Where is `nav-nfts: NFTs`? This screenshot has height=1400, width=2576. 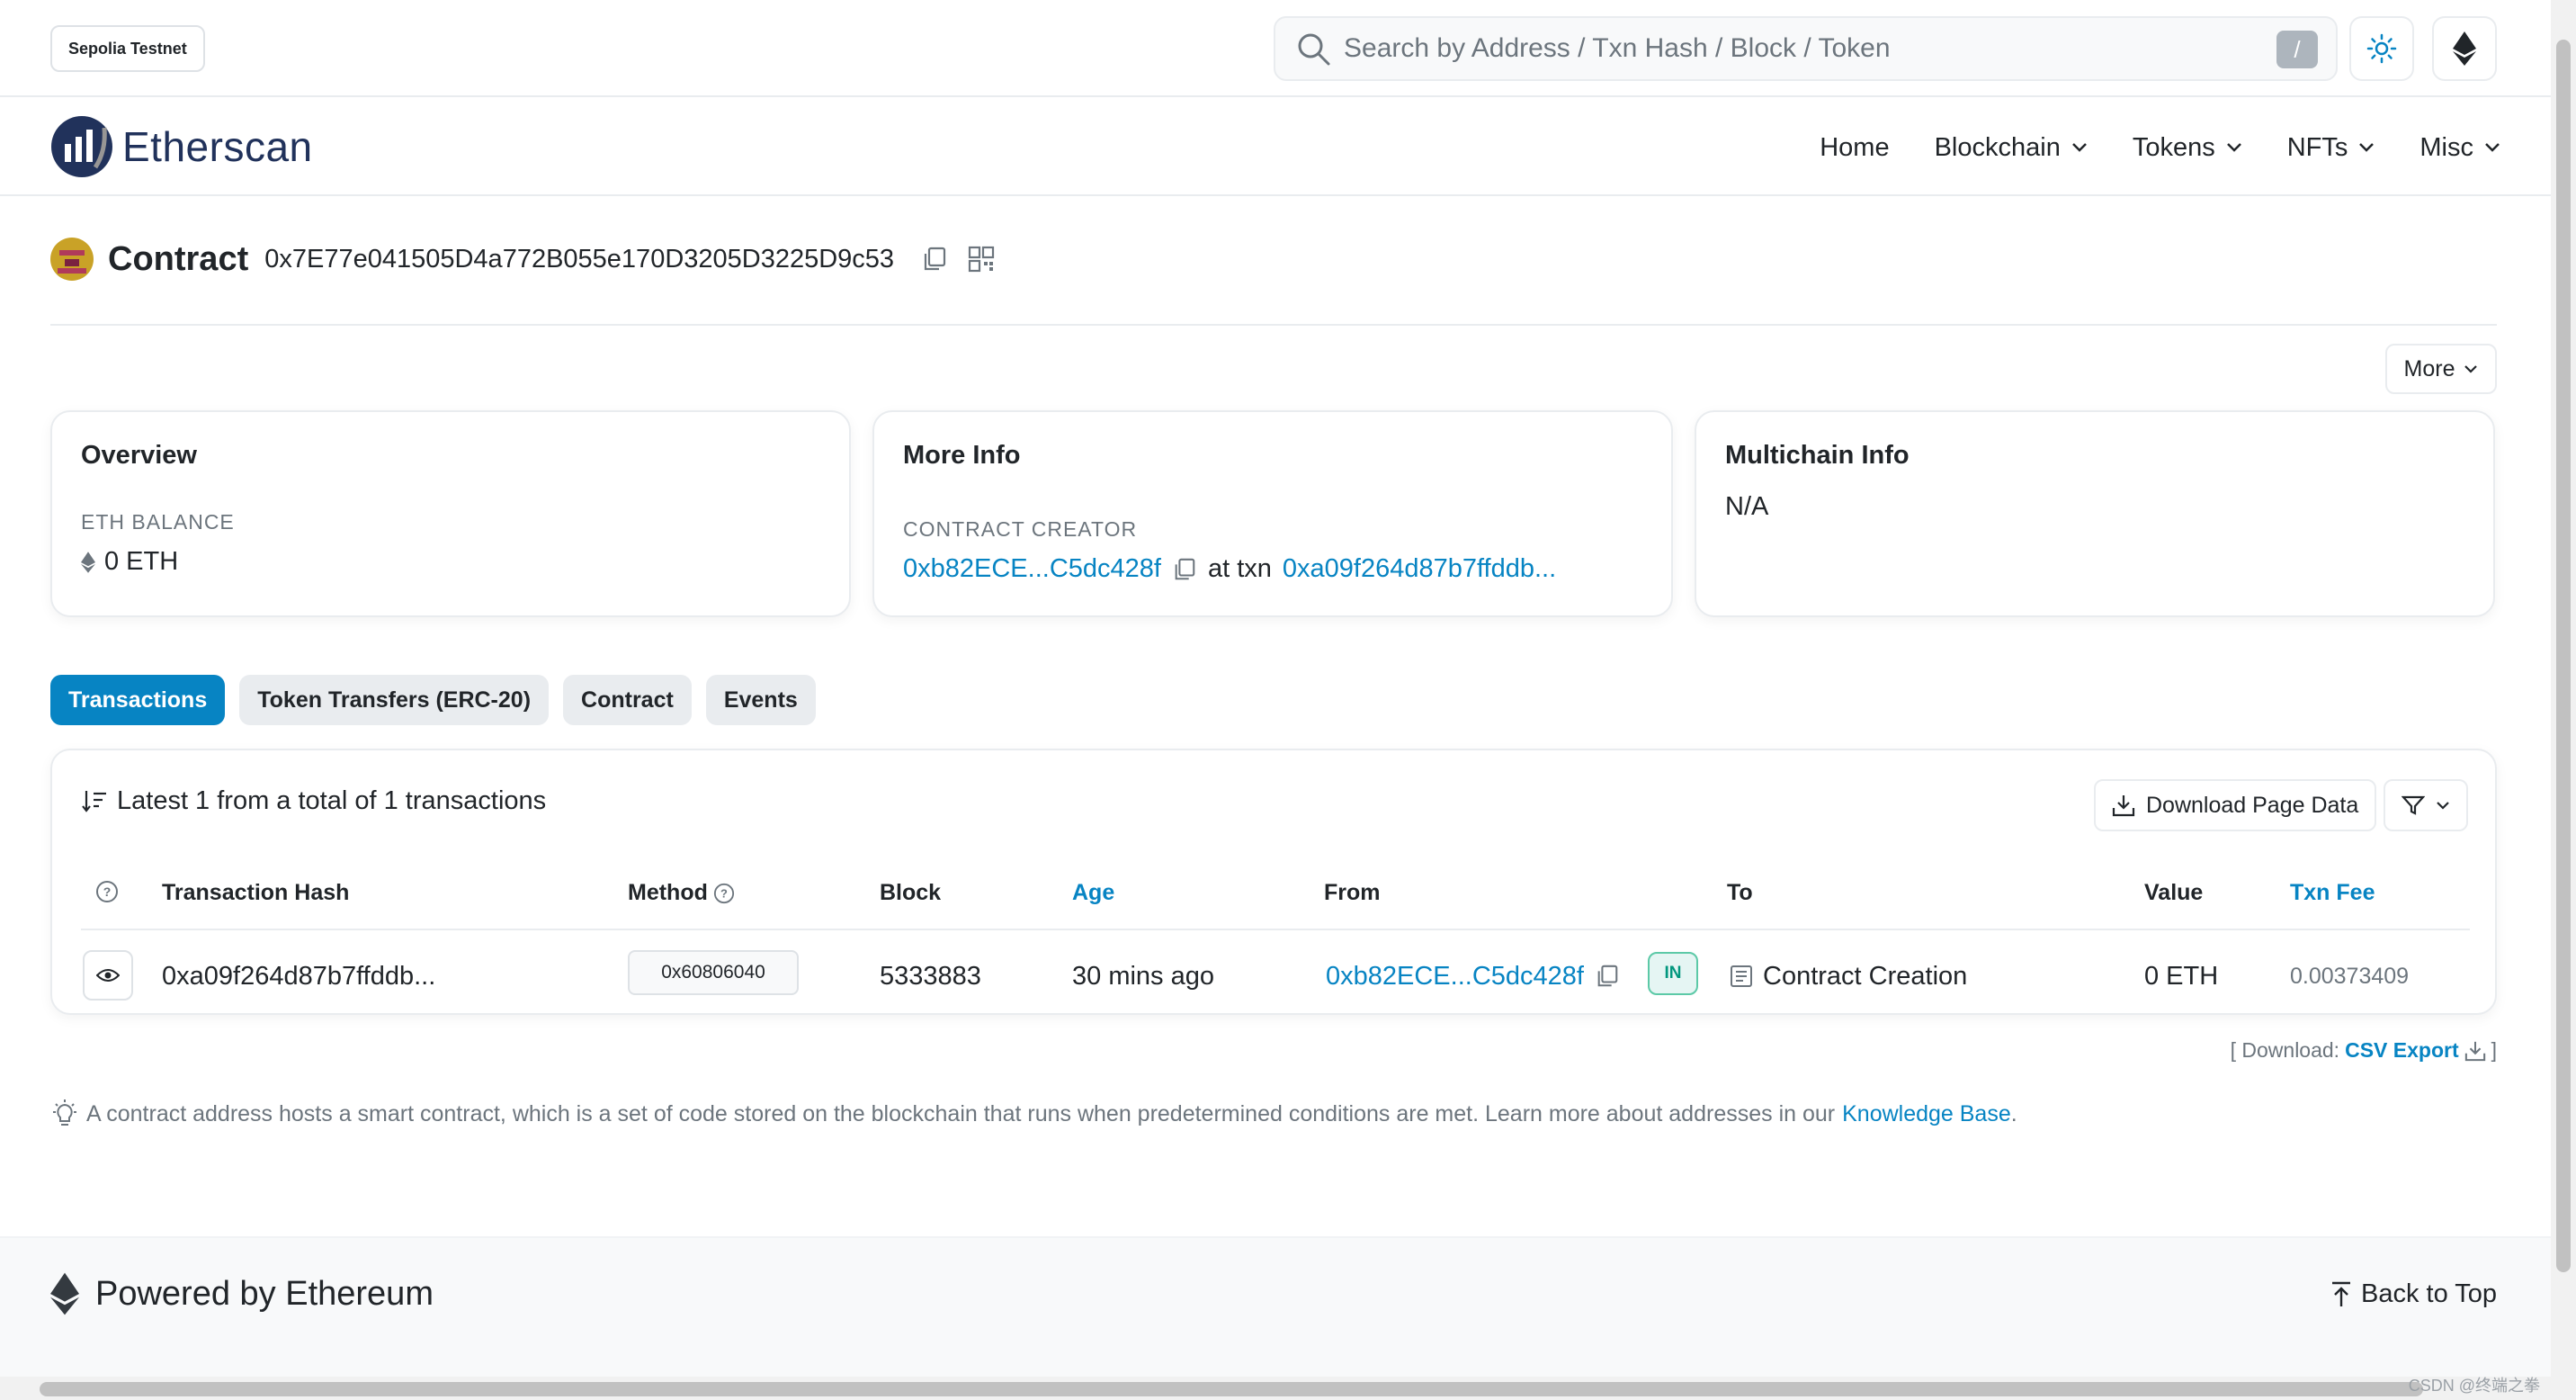
nav-nfts: NFTs is located at coordinates (2331, 148).